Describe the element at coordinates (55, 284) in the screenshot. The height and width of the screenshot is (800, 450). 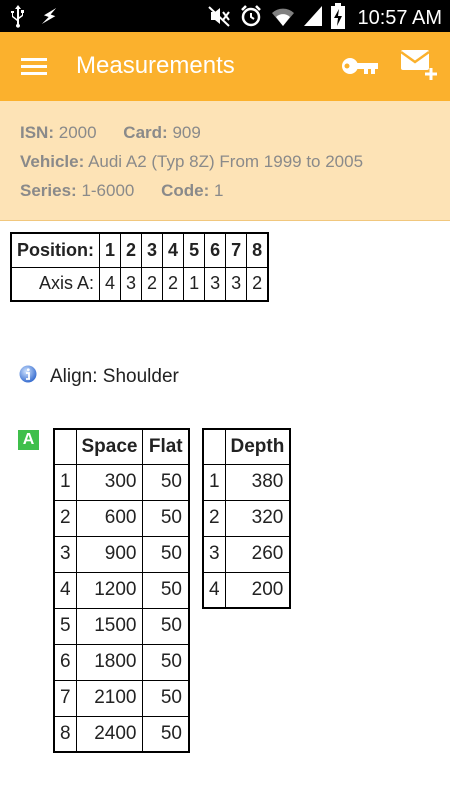
I see `axis-label: Axis A:` at that location.